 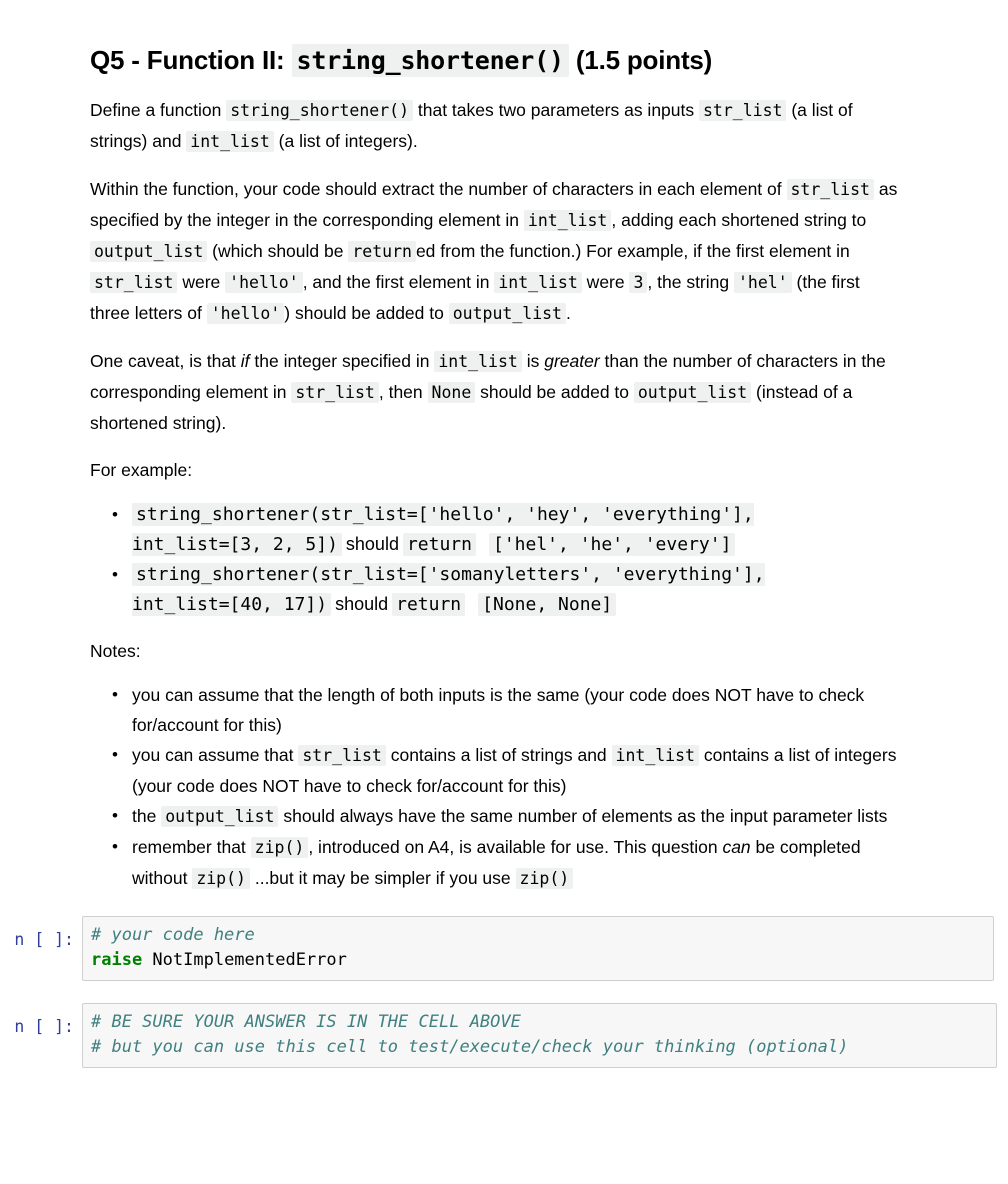 I want to click on title-suffix: (1.5 points), so click(x=640, y=60).